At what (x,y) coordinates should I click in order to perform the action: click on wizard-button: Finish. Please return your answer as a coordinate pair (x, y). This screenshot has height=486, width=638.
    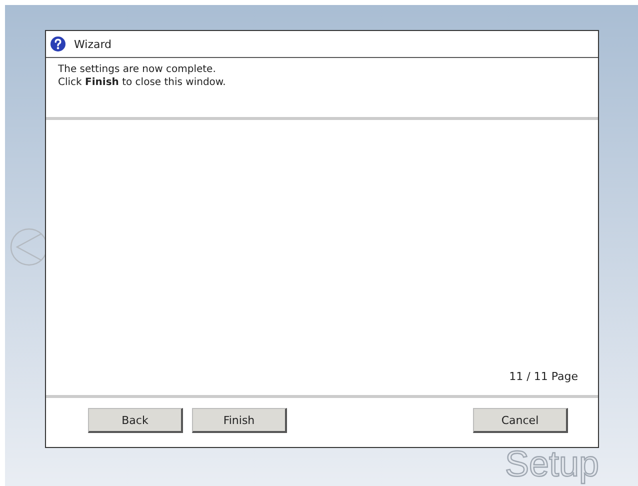
    Looking at the image, I should click on (239, 420).